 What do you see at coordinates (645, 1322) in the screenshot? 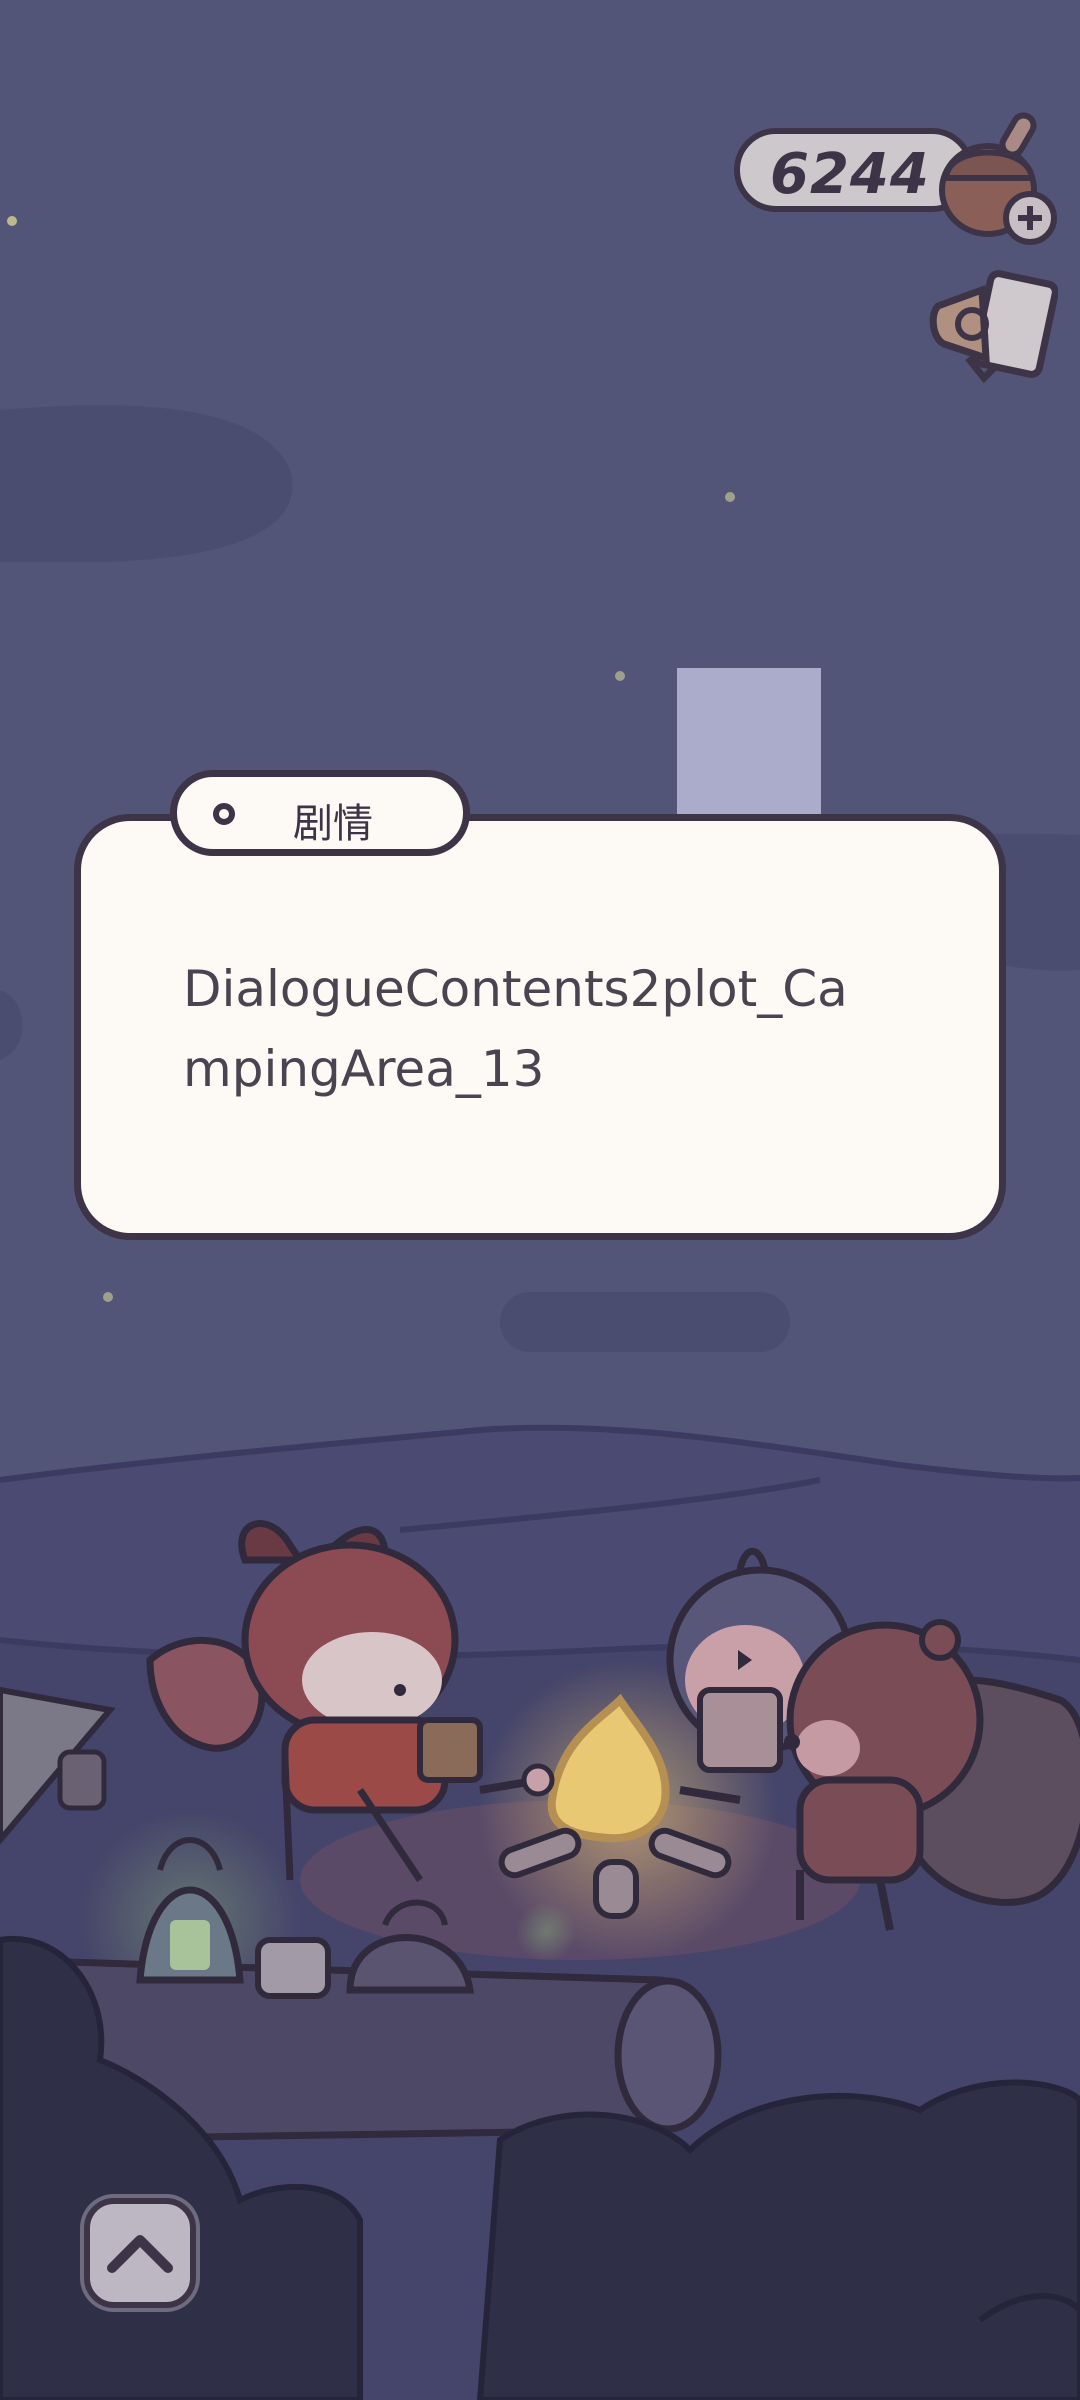
I see `cloud` at bounding box center [645, 1322].